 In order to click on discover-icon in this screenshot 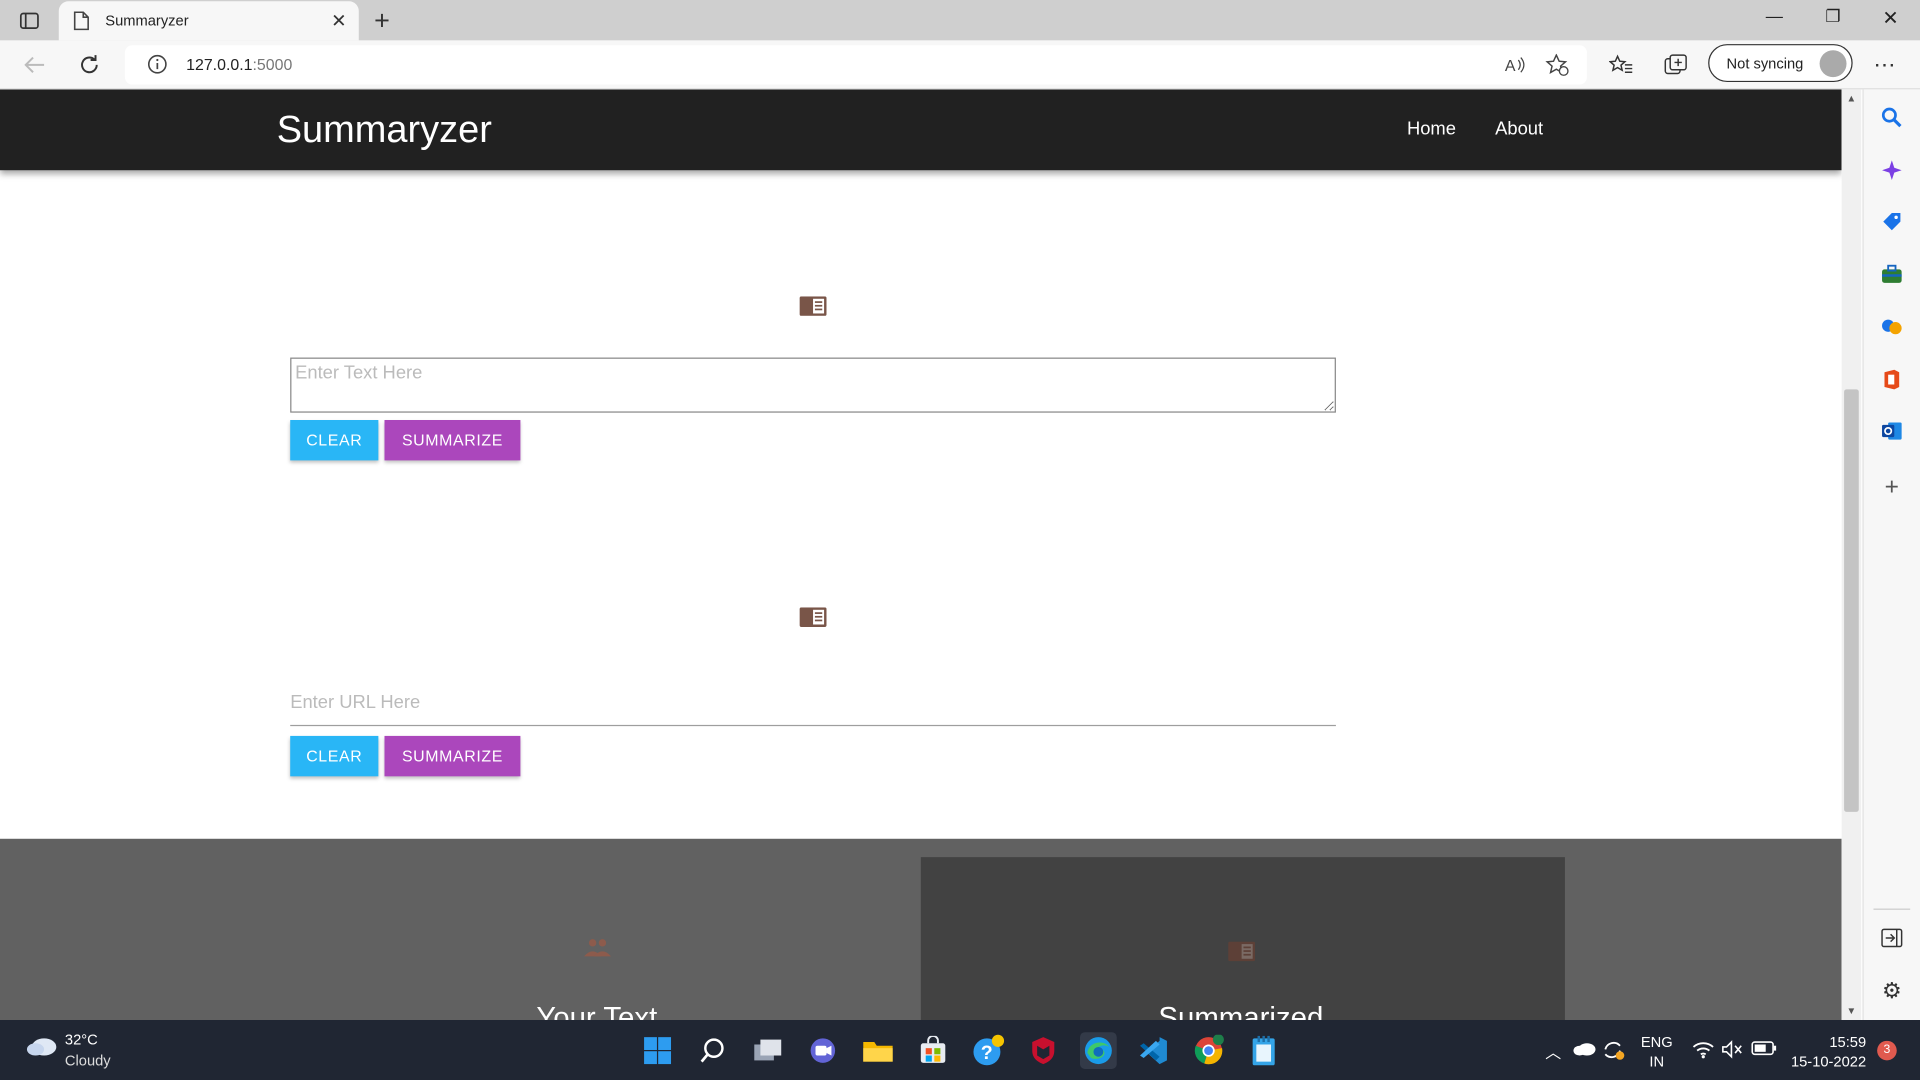, I will do `click(1891, 170)`.